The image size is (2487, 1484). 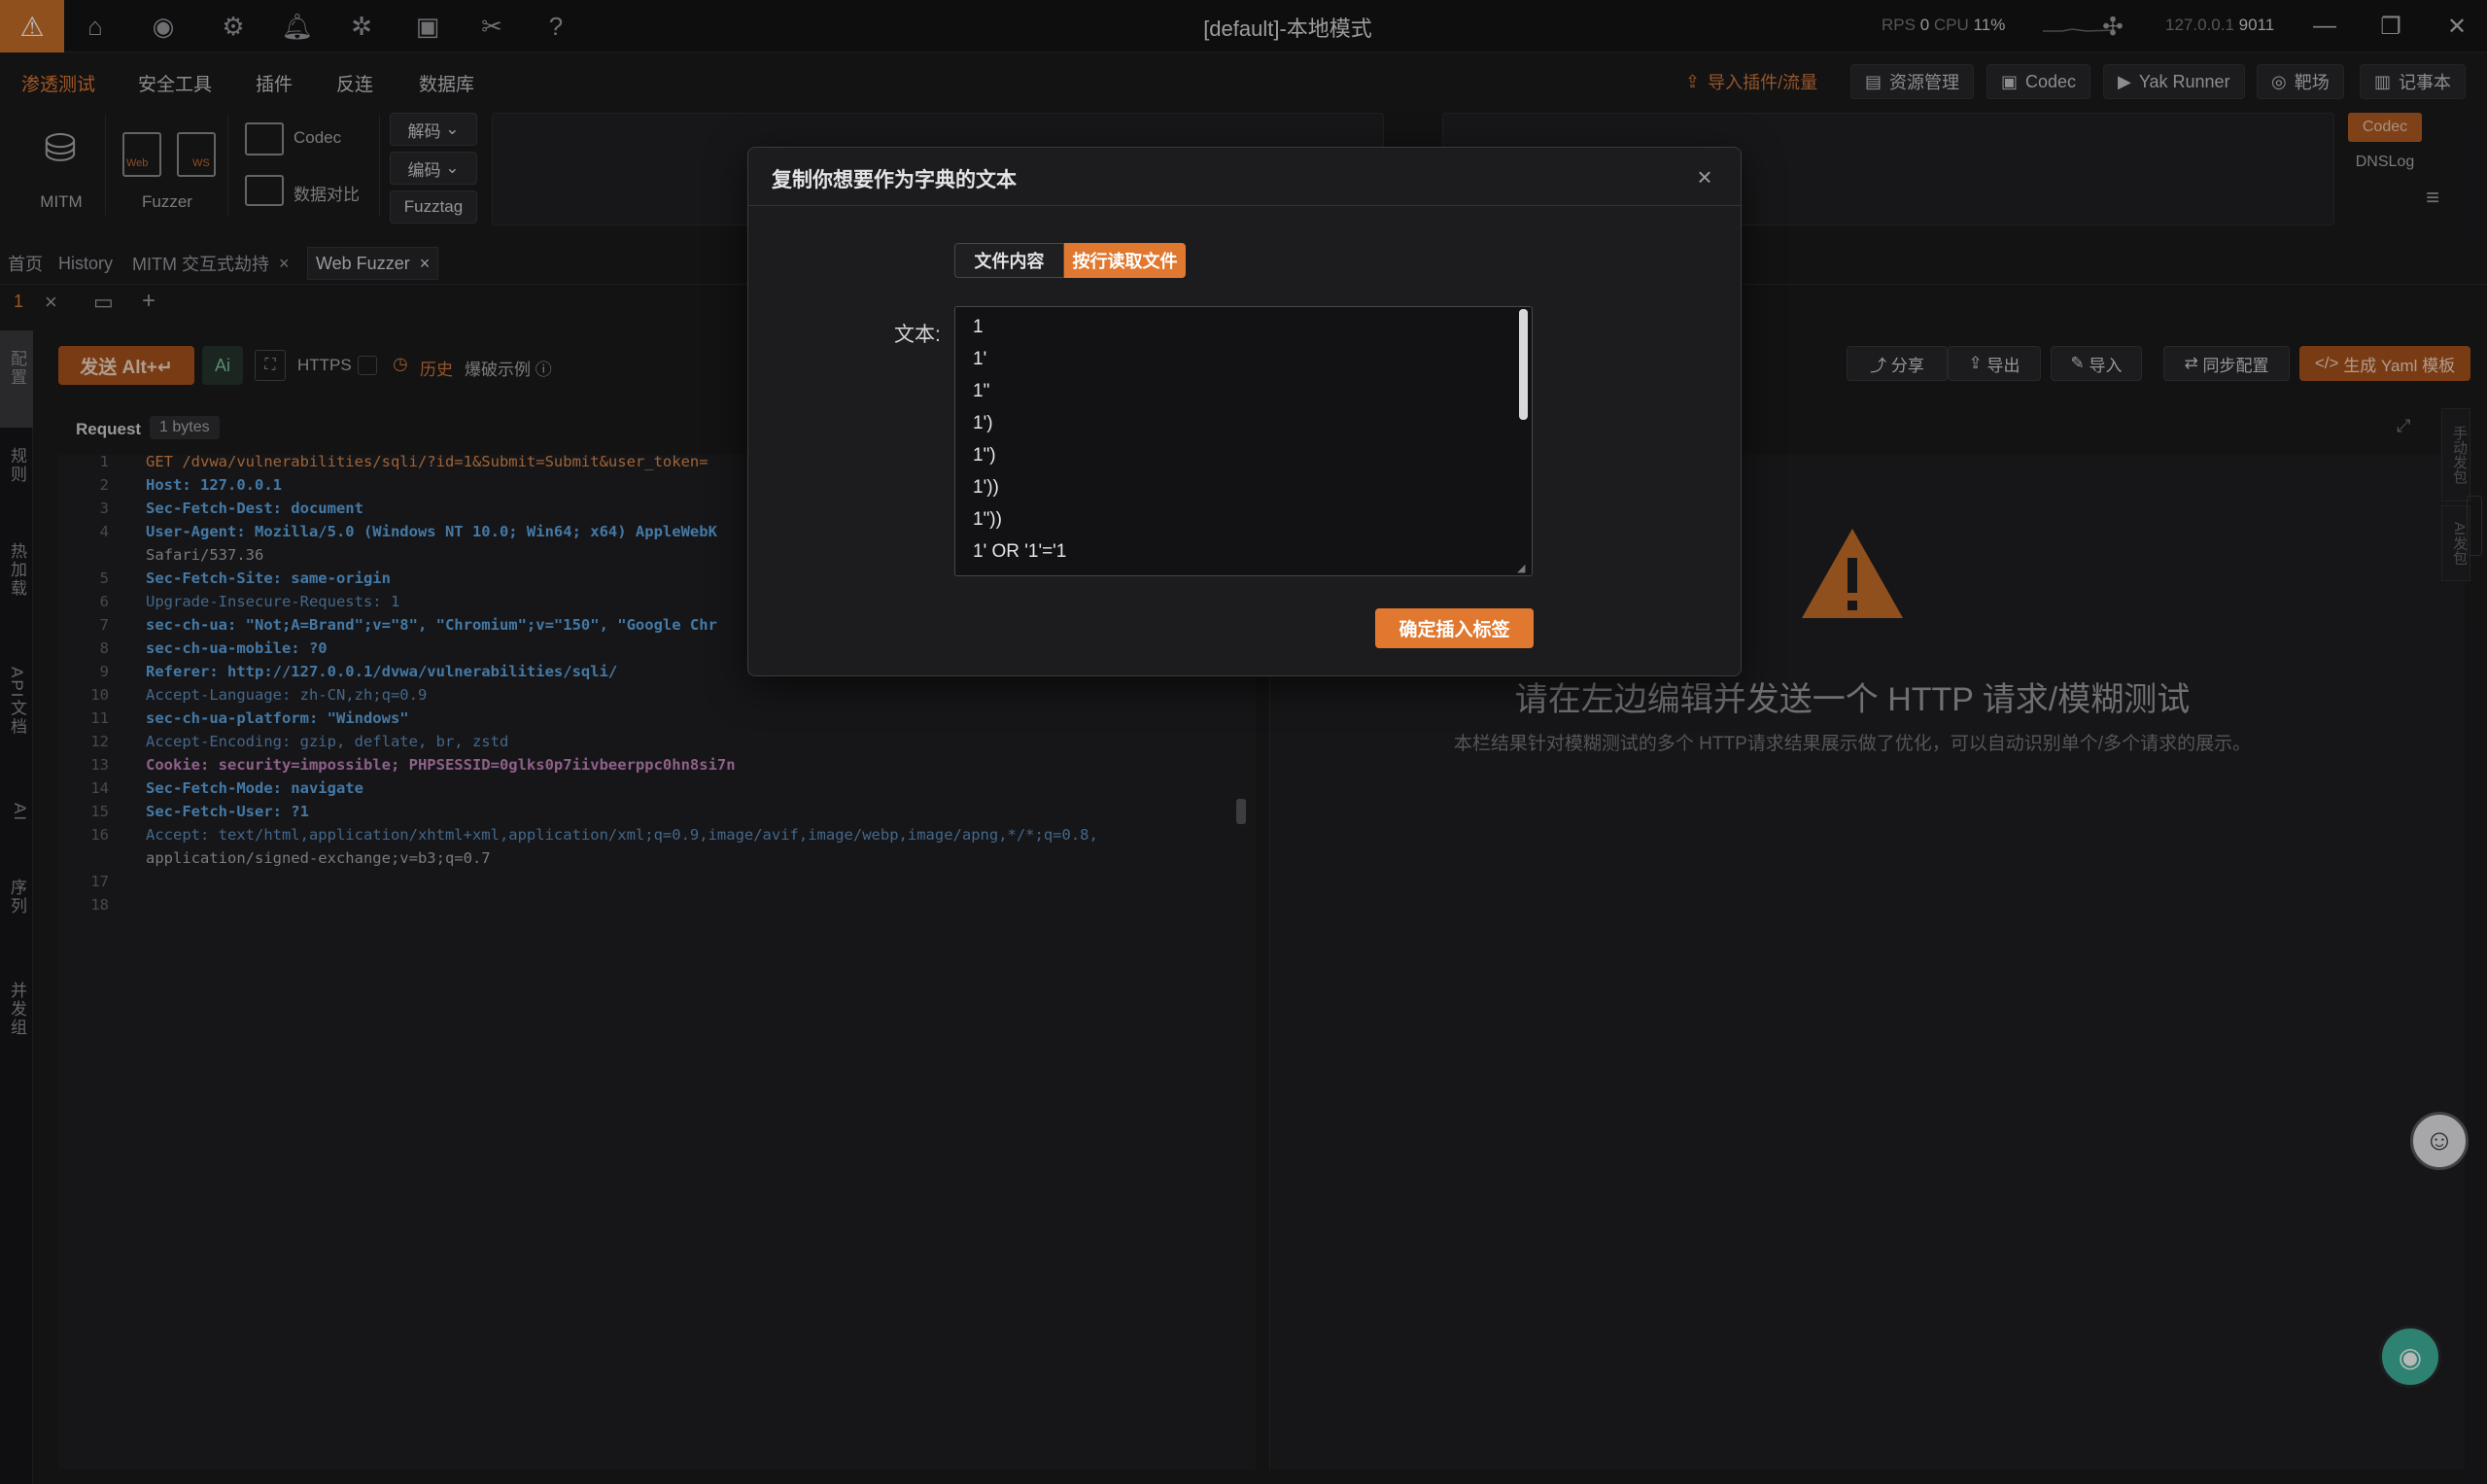 What do you see at coordinates (983, 423) in the screenshot?
I see `text-line: 1')` at bounding box center [983, 423].